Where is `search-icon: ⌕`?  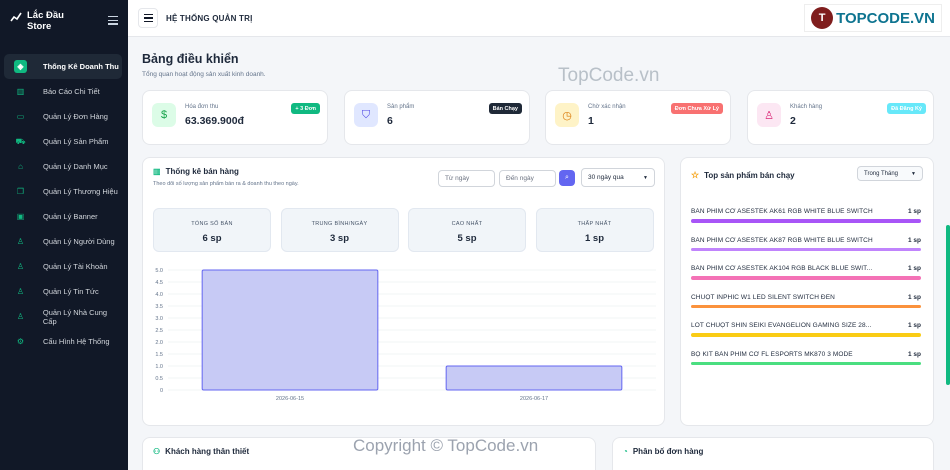
search-icon: ⌕ is located at coordinates (567, 177).